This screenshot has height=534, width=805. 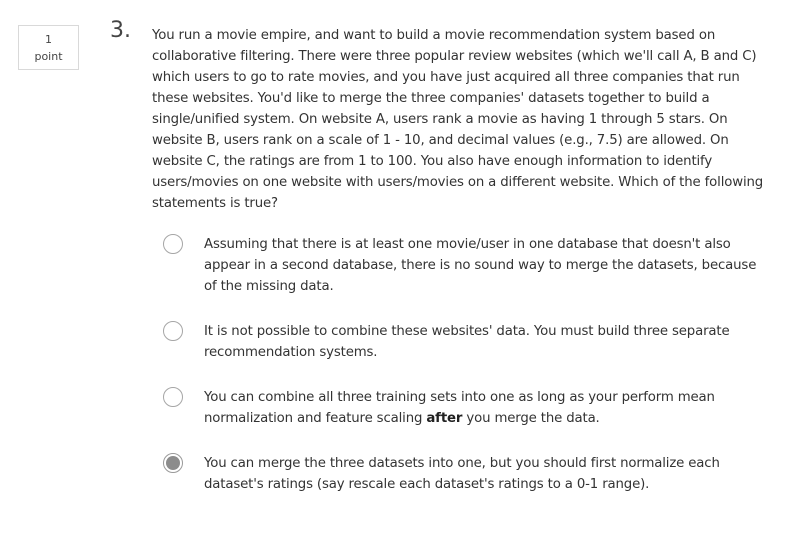 I want to click on points-label: point, so click(x=48, y=56).